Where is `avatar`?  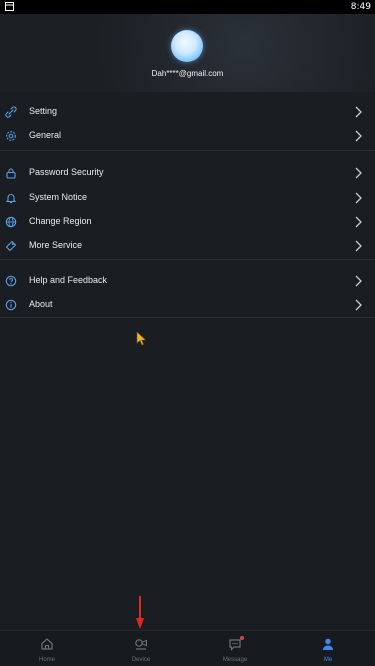
avatar is located at coordinates (187, 46).